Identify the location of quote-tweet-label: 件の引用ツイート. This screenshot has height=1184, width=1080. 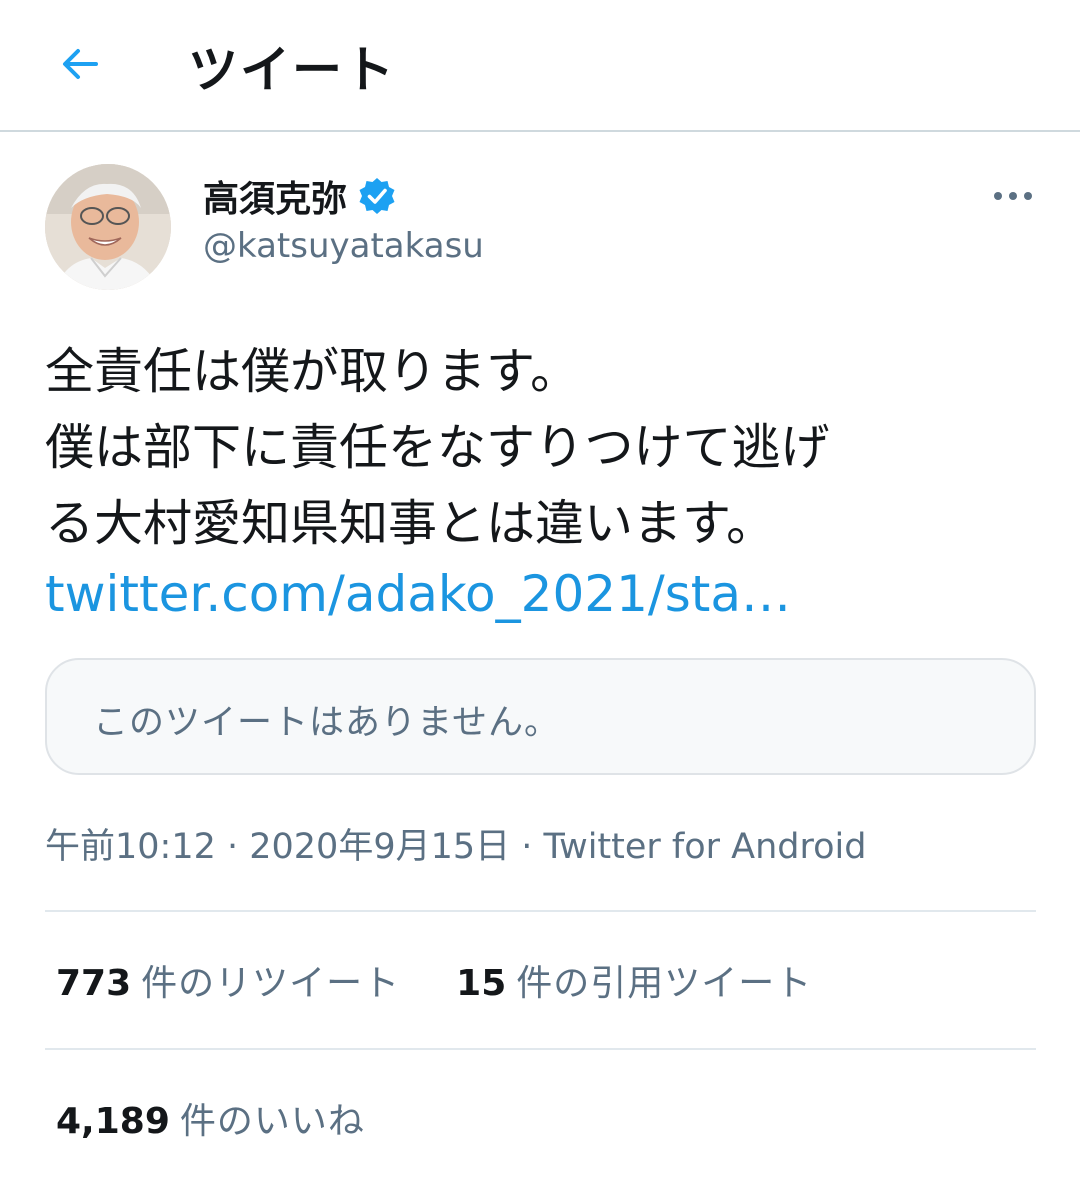
(664, 983).